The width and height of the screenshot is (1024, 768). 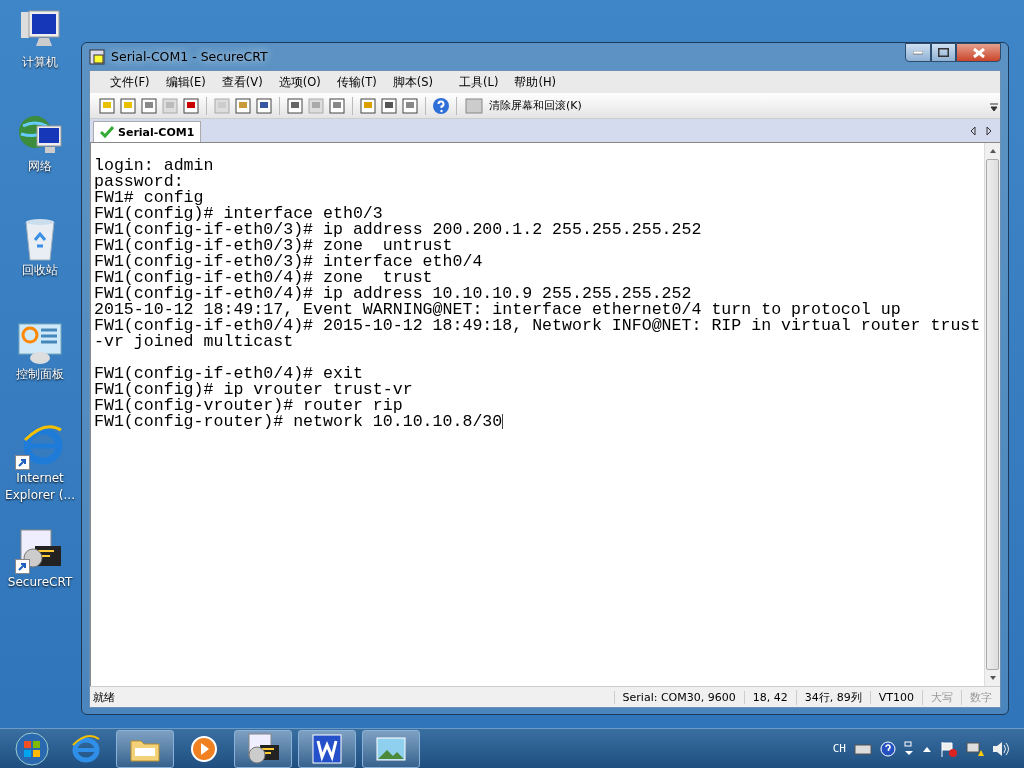 What do you see at coordinates (832, 697) in the screenshot?
I see `status-text: 34行, 89列` at bounding box center [832, 697].